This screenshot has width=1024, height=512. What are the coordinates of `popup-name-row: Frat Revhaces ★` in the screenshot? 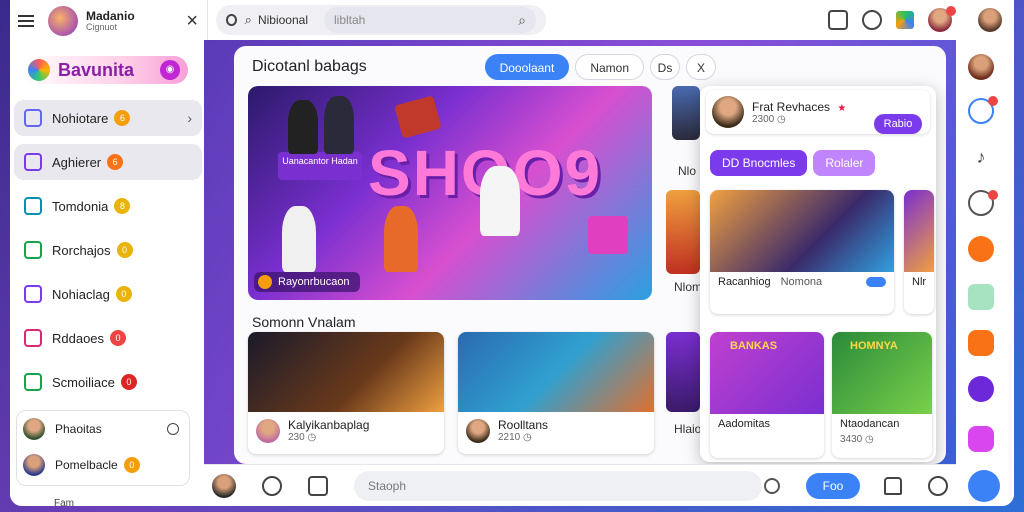 It's located at (799, 107).